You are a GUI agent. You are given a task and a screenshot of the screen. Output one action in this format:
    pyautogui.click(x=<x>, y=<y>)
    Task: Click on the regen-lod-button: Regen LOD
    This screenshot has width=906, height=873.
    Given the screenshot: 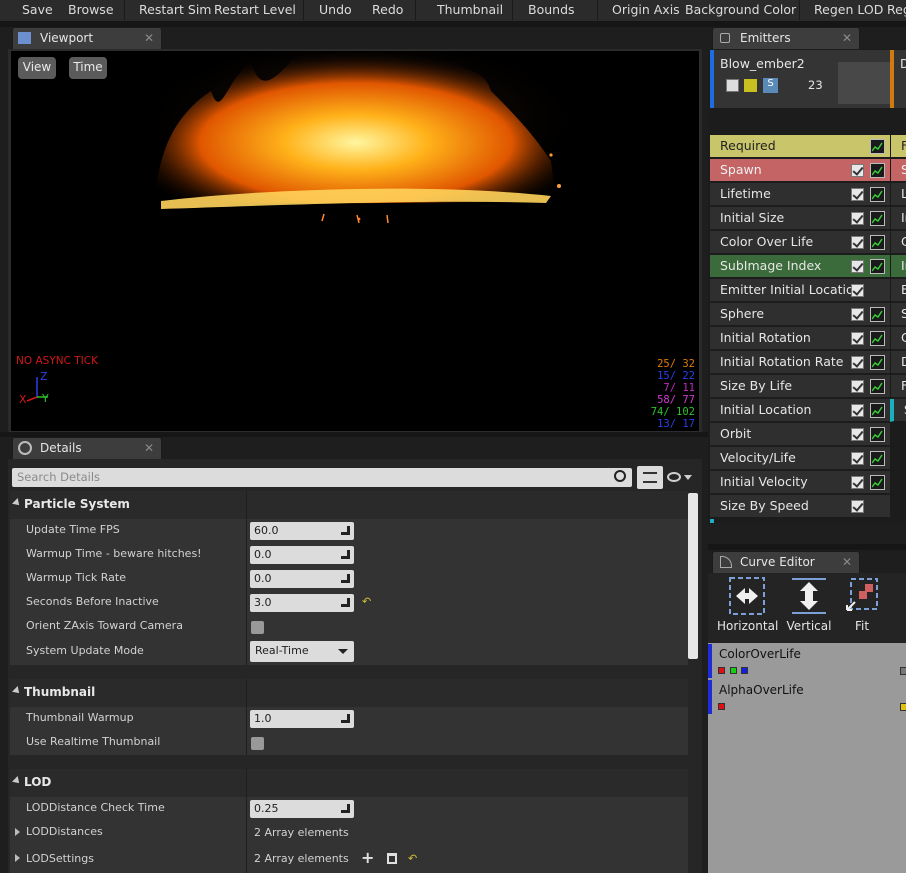 What is the action you would take?
    pyautogui.click(x=848, y=9)
    